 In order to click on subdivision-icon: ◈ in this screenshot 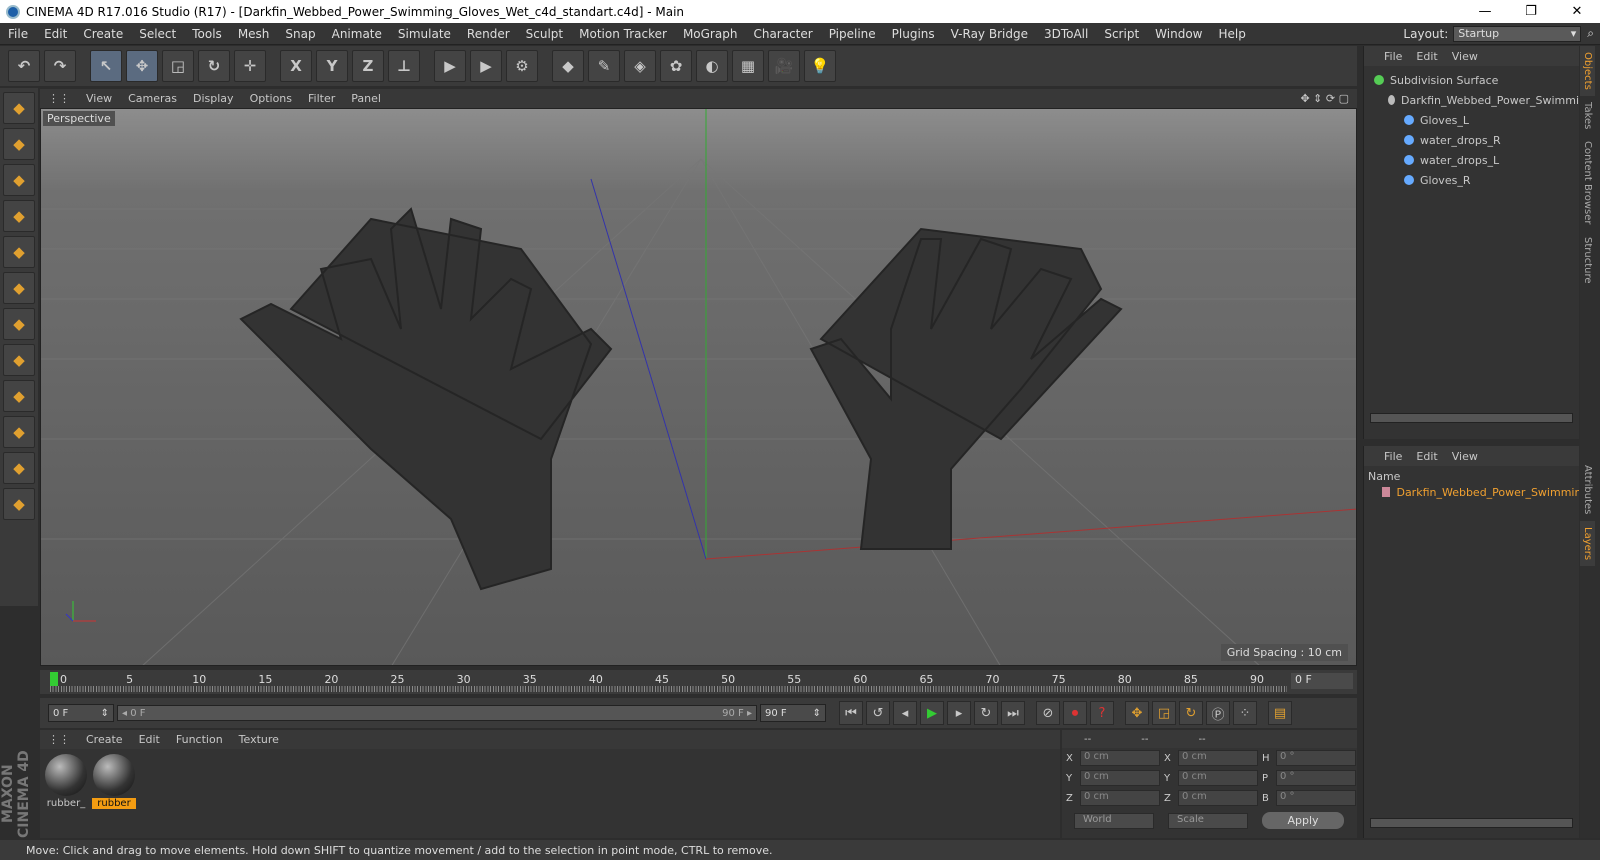, I will do `click(640, 66)`.